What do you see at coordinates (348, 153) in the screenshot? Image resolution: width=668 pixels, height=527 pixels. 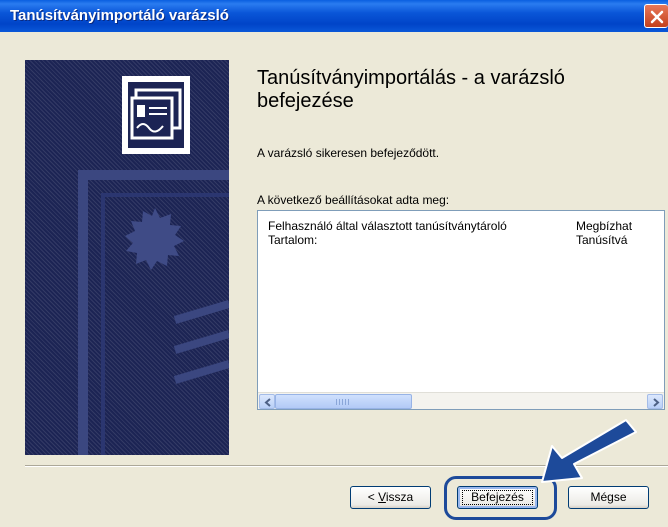 I see `success-message: A varázsló sikeresen befejeződött.` at bounding box center [348, 153].